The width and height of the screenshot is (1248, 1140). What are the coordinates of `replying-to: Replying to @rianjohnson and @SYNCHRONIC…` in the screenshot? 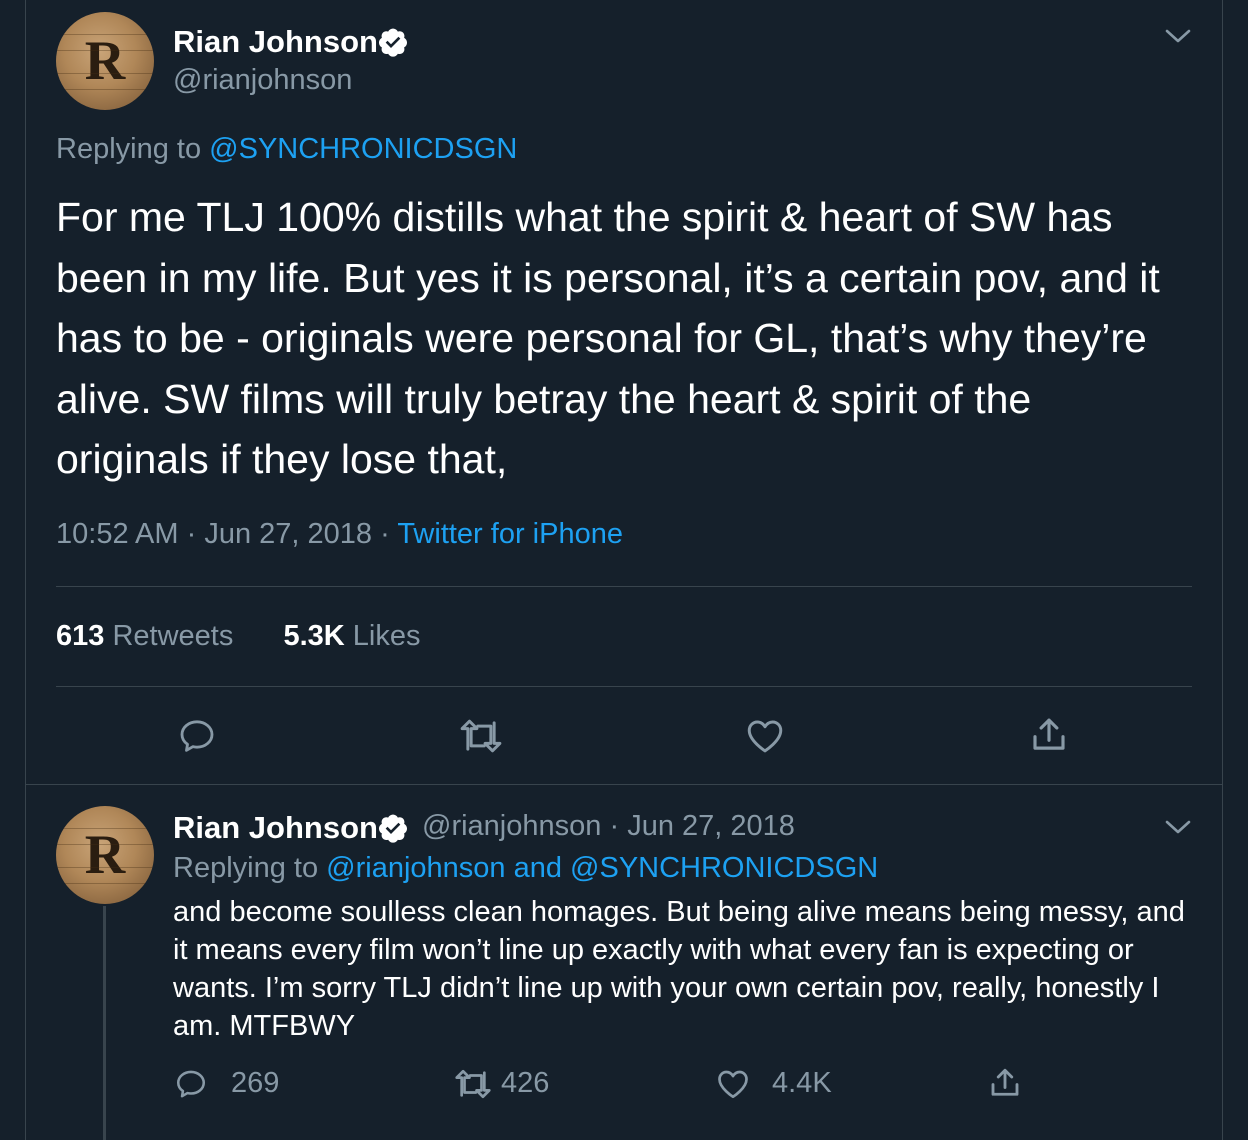 It's located at (525, 868).